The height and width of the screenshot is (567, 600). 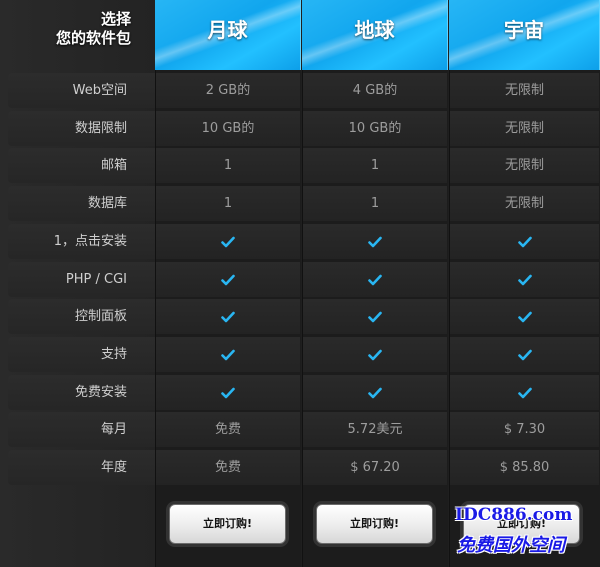 I want to click on feature-value-cell: $ 7.30, so click(x=524, y=429).